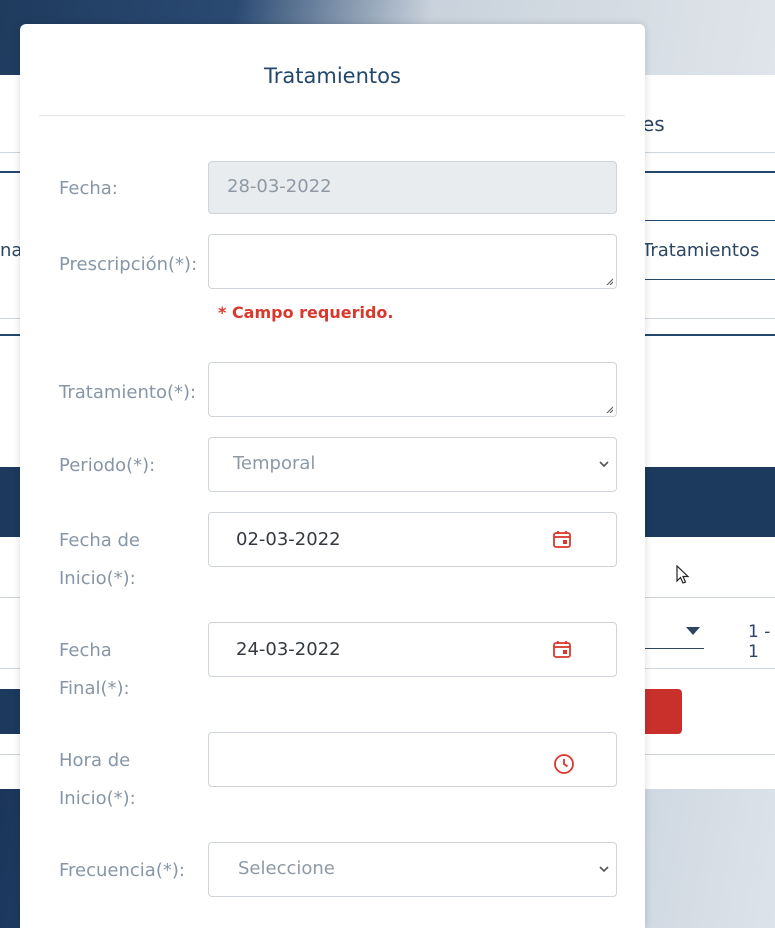 Image resolution: width=775 pixels, height=928 pixels. Describe the element at coordinates (128, 392) in the screenshot. I see `tratamiento-label: Tratamiento(*):` at that location.